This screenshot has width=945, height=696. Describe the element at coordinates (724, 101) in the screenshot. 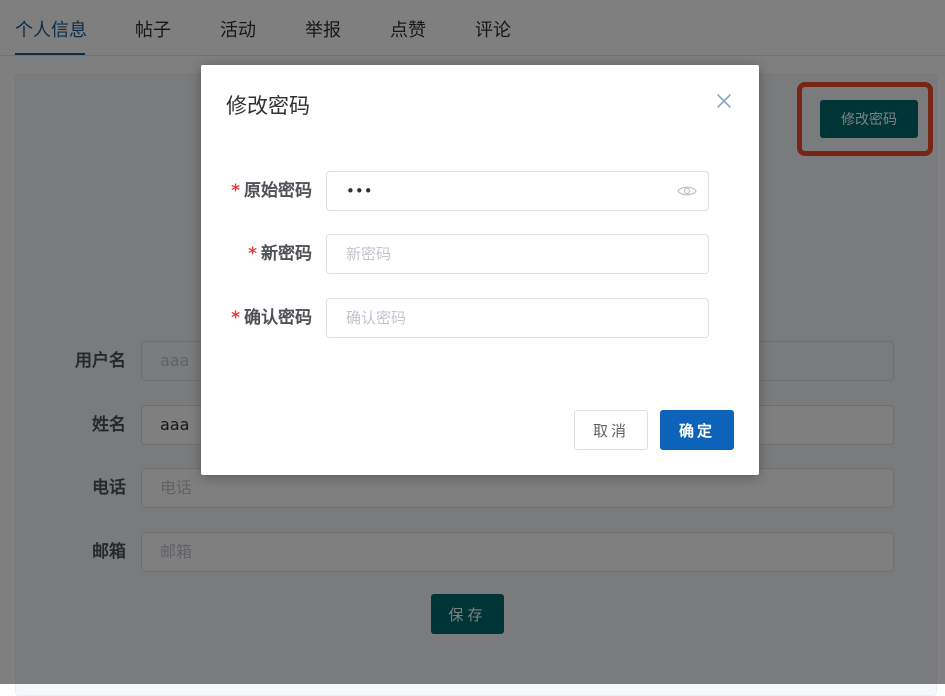

I see `close-icon` at that location.